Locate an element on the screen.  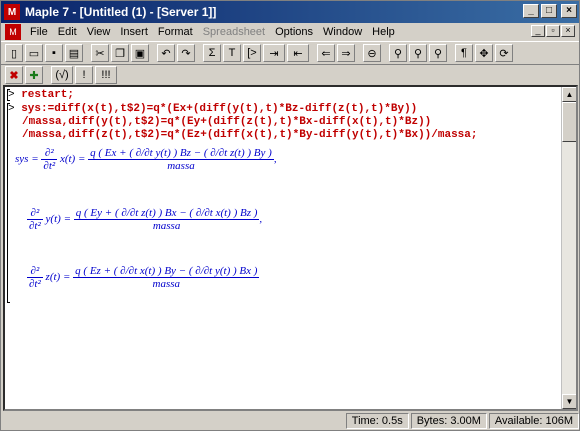
status-bar: Time: 0.5s Bytes: 3.00M Available: 106M is located at coordinates (290, 421).